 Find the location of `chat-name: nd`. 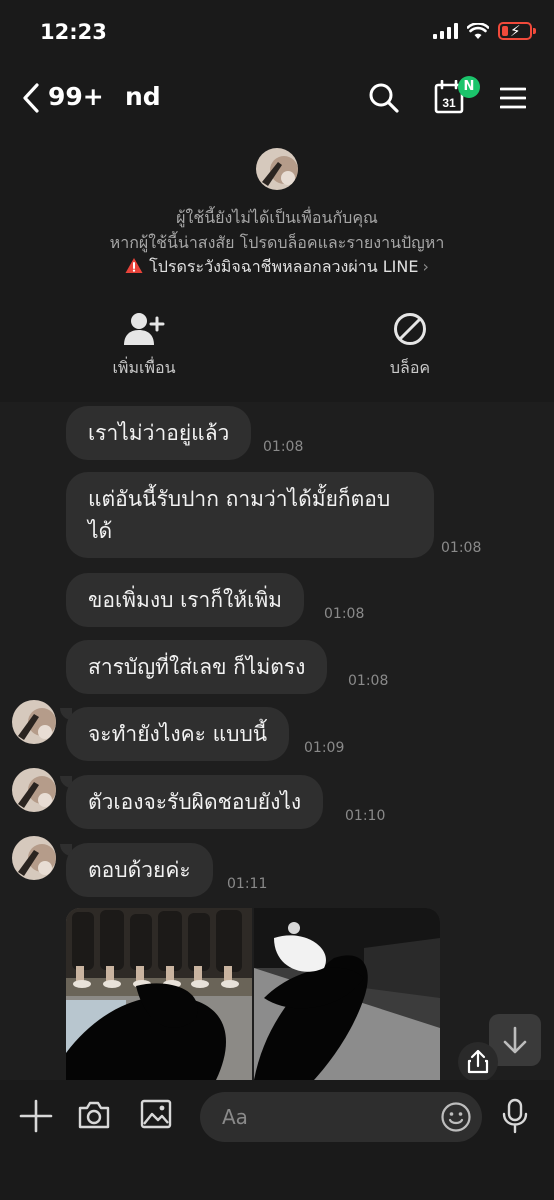

chat-name: nd is located at coordinates (143, 96).